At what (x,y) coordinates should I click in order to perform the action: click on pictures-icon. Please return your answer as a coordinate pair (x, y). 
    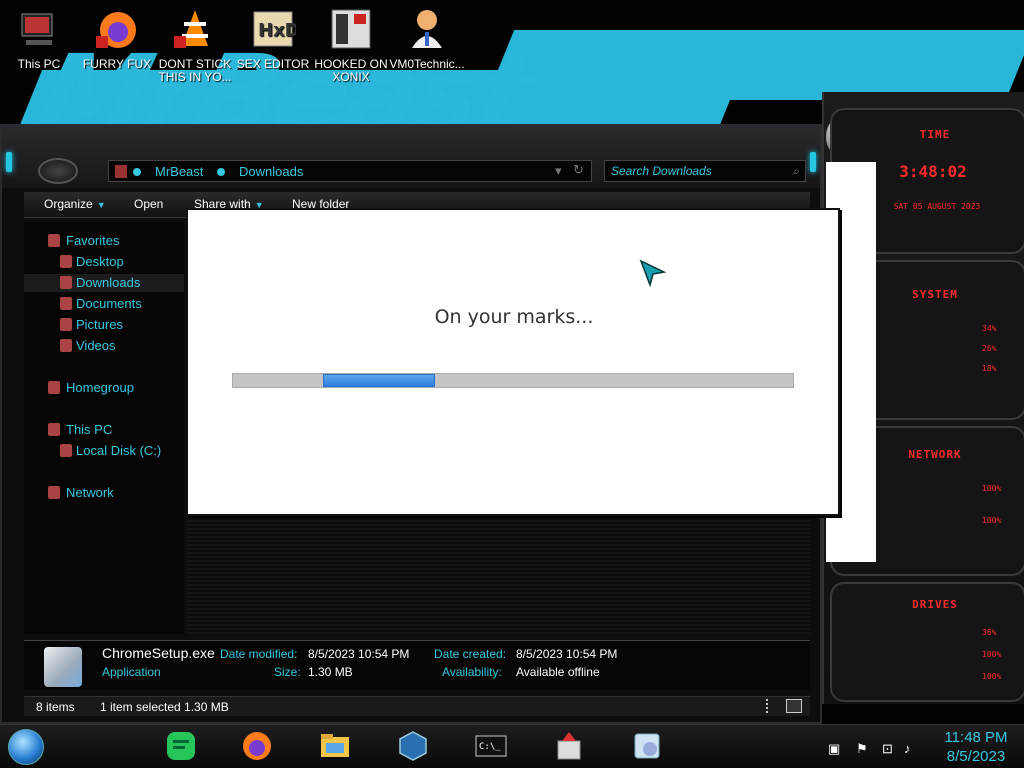
    Looking at the image, I should click on (66, 324).